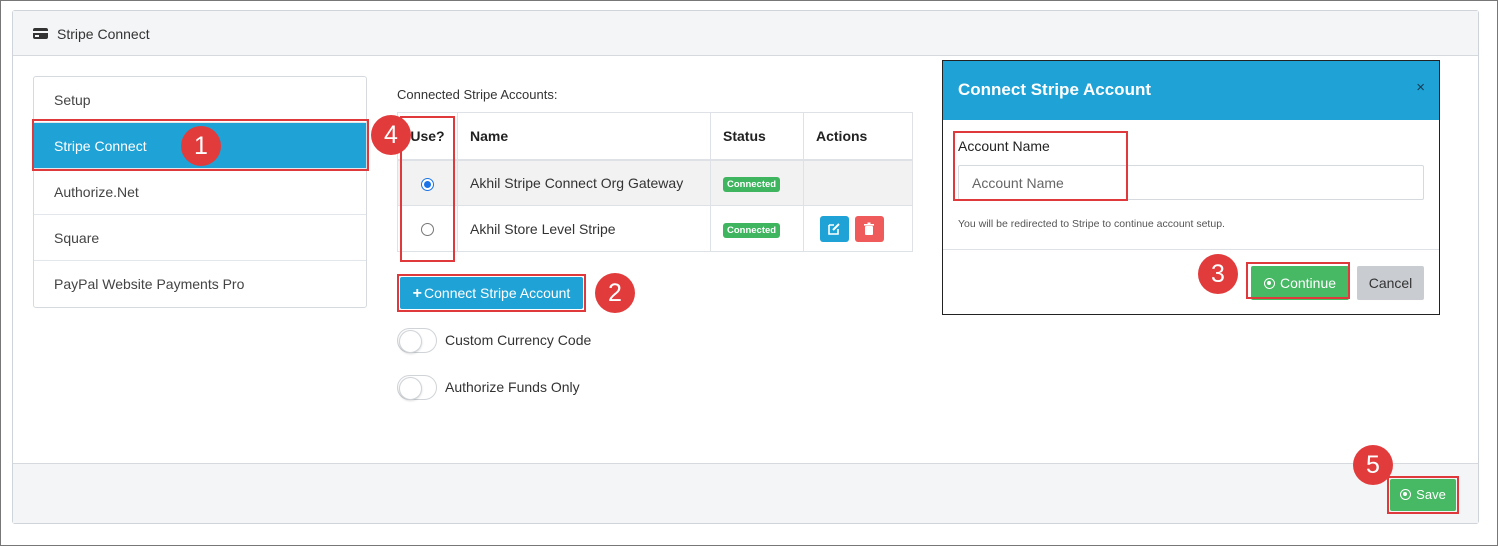 The width and height of the screenshot is (1498, 546). What do you see at coordinates (1373, 465) in the screenshot?
I see `callout-badge-5: 5` at bounding box center [1373, 465].